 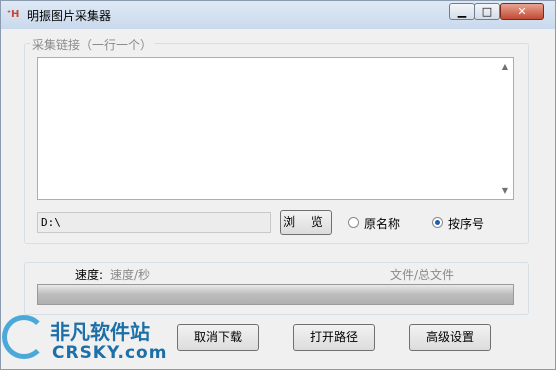 I want to click on save-path-input: D:\, so click(x=154, y=222).